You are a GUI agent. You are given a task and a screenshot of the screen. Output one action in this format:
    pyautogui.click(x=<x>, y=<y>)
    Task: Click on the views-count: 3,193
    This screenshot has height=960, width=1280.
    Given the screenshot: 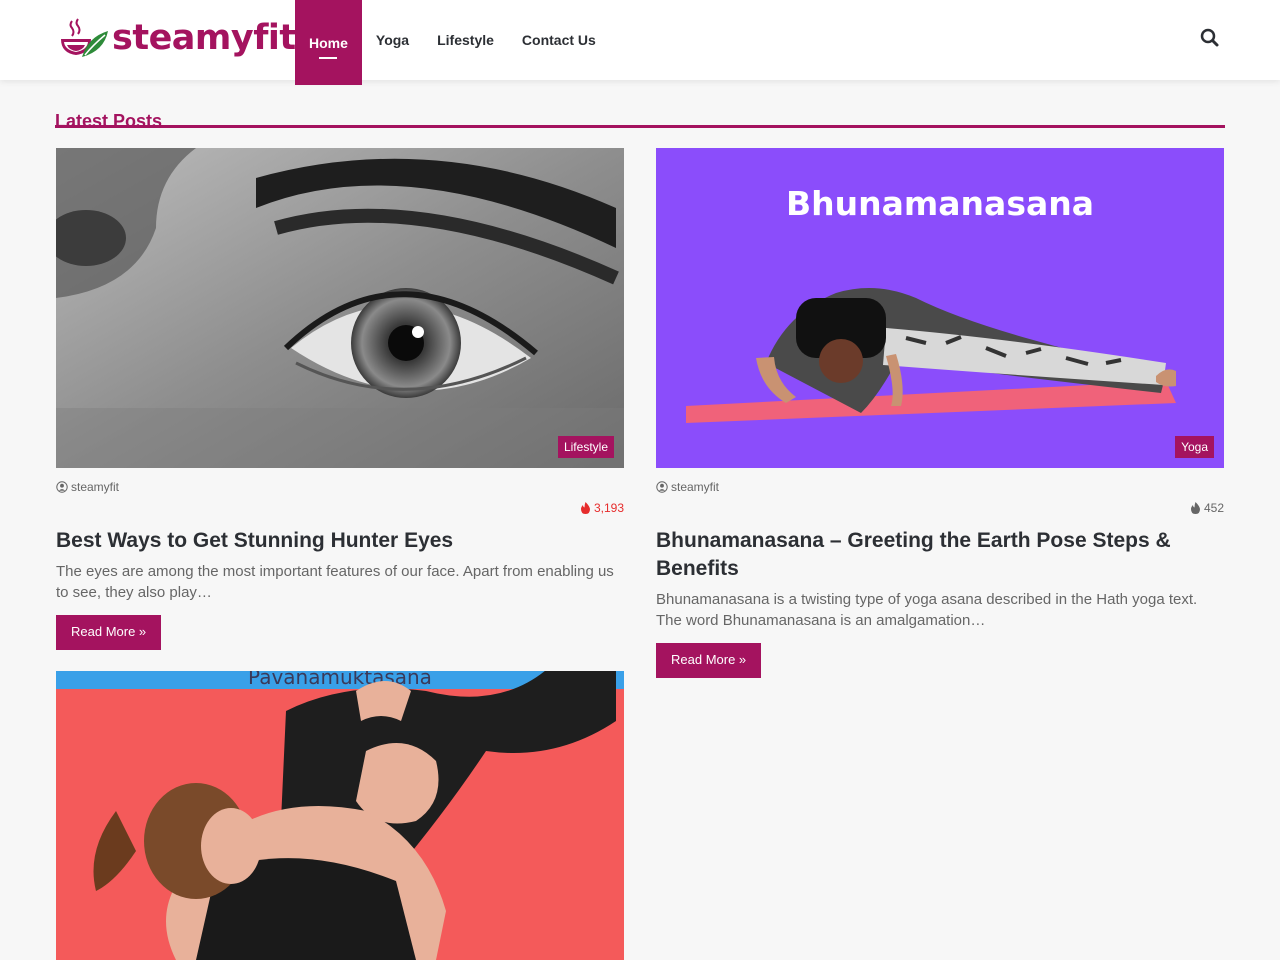 What is the action you would take?
    pyautogui.click(x=608, y=508)
    